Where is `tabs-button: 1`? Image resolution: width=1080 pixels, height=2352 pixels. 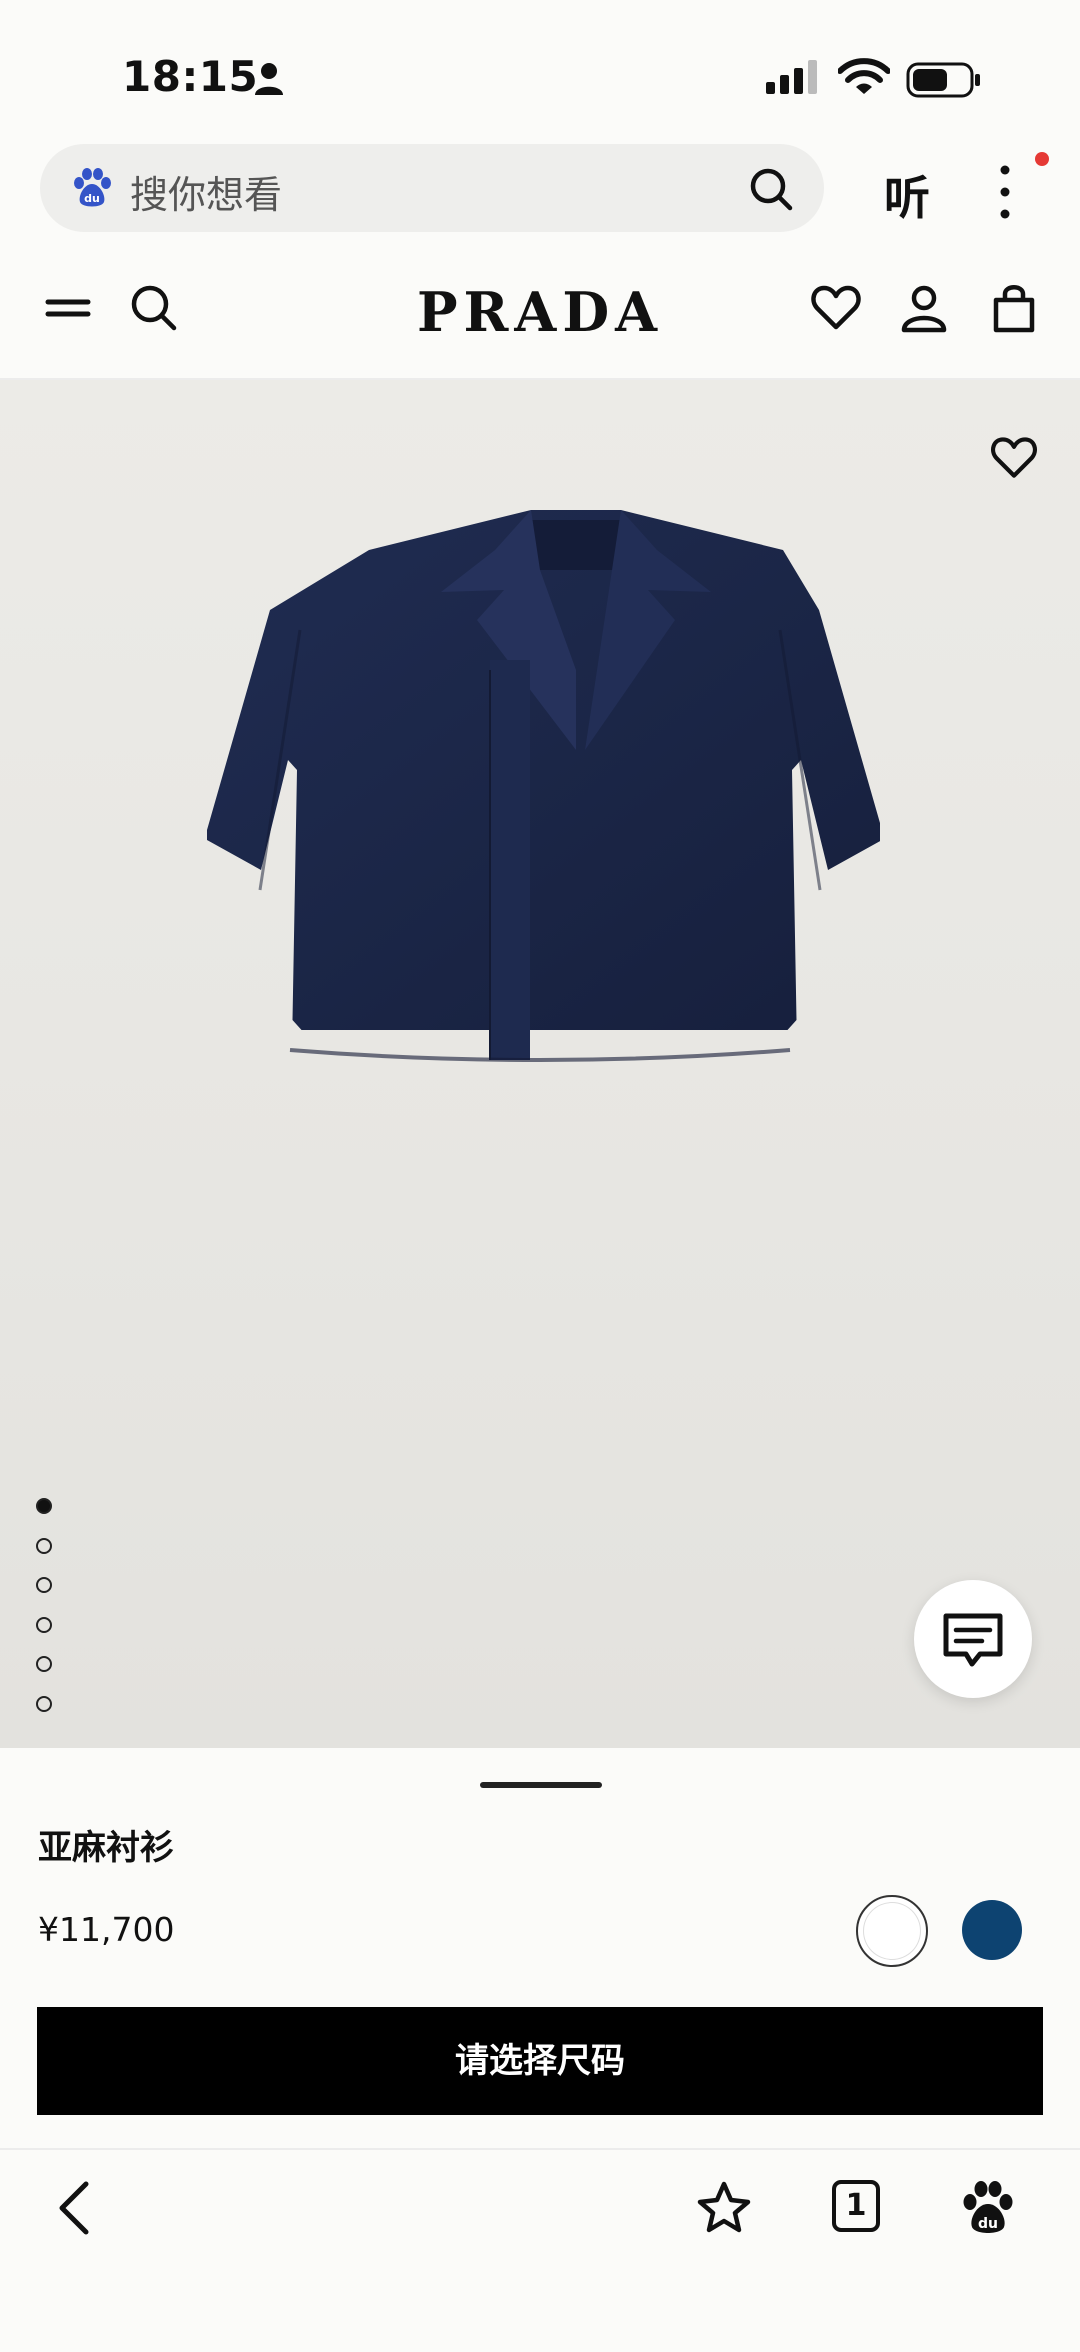
tabs-button: 1 is located at coordinates (856, 2206).